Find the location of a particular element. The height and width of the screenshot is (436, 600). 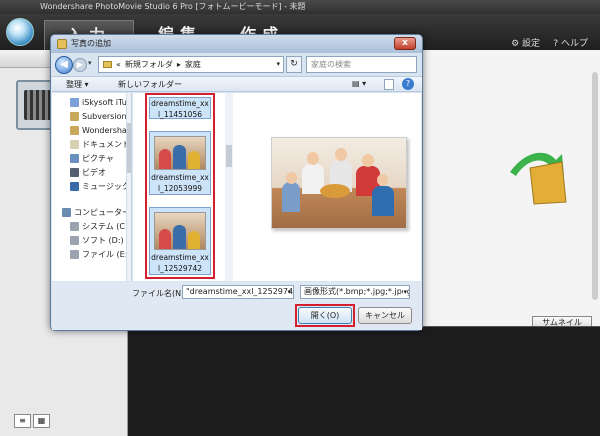

nav-item-computer-icon is located at coordinates (66, 212).